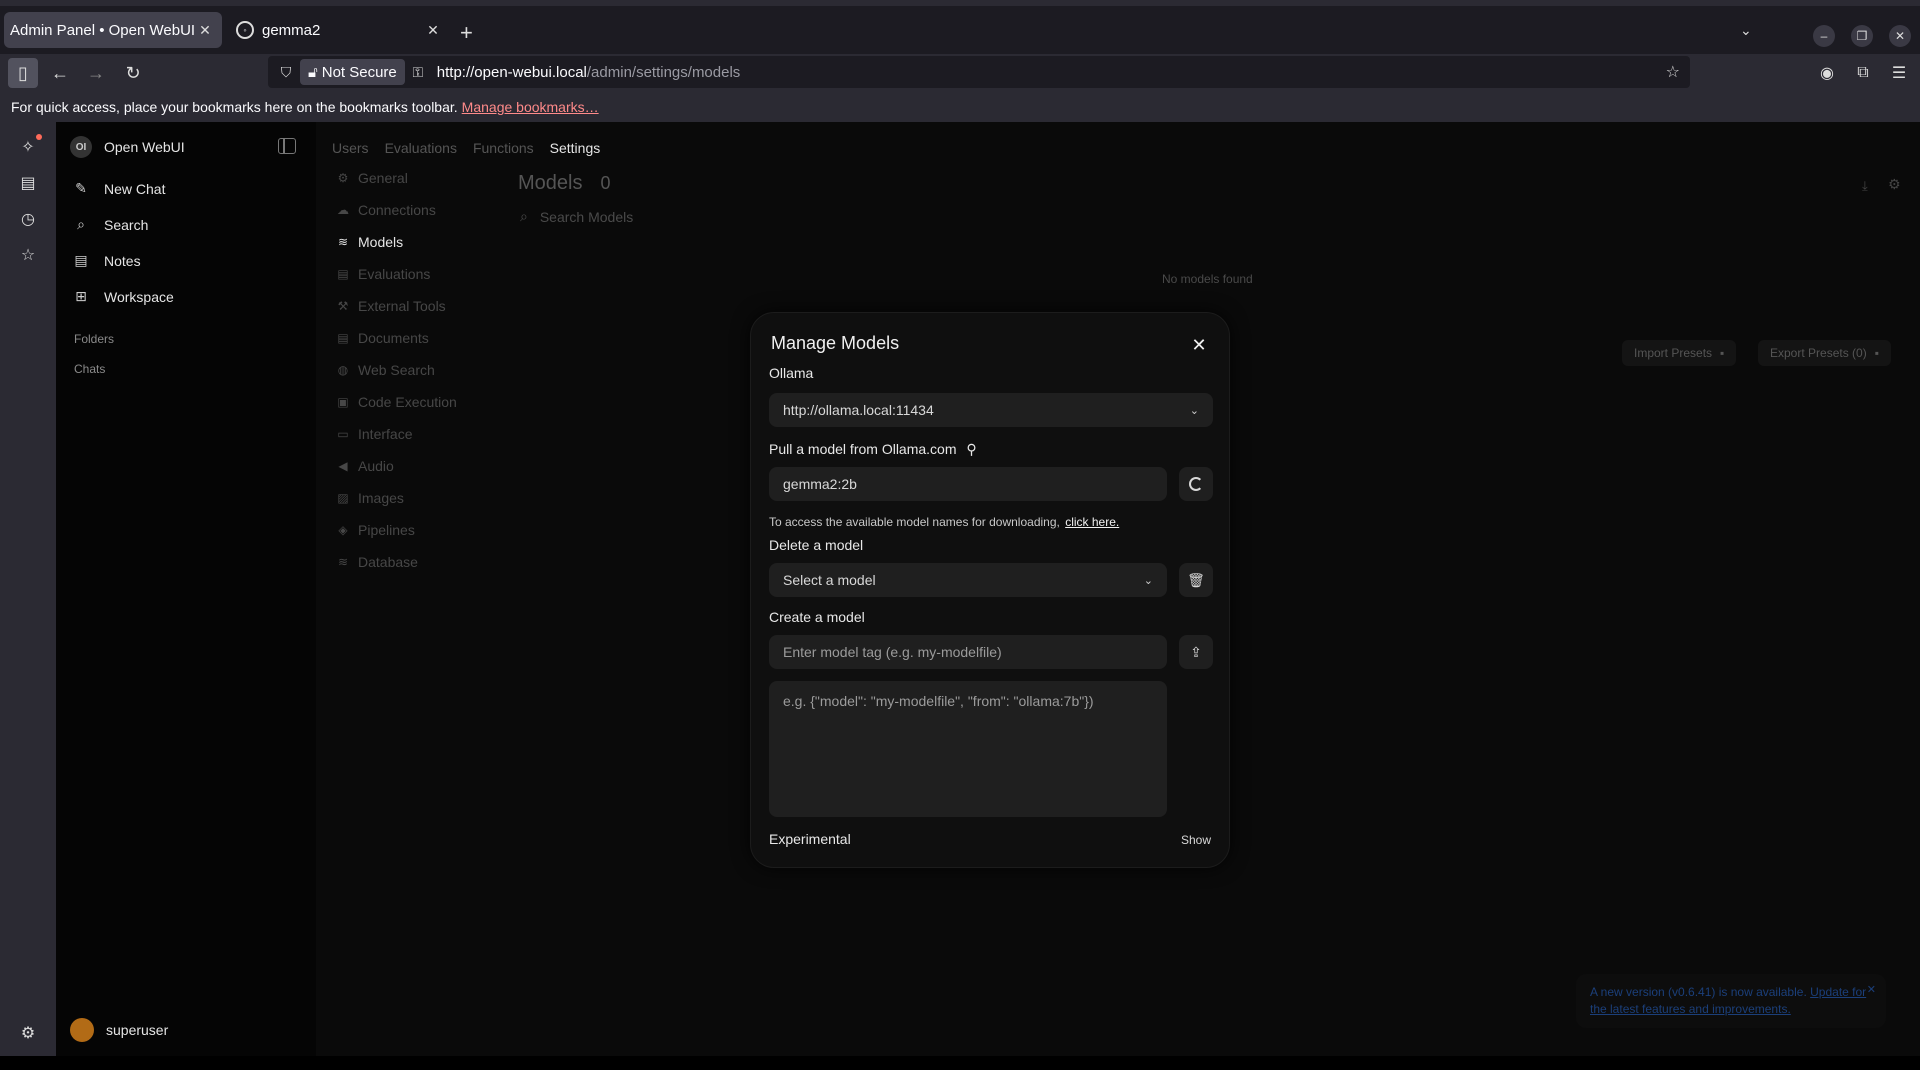 The image size is (1920, 1070). I want to click on folders-section: Folders, so click(94, 339).